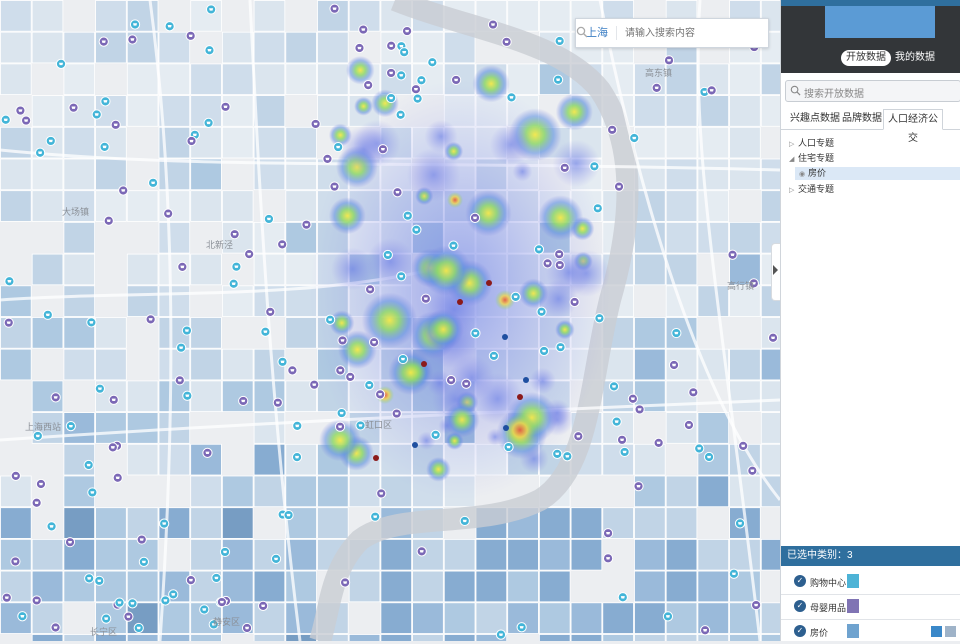 Image resolution: width=960 pixels, height=644 pixels. I want to click on search-icon, so click(582, 32).